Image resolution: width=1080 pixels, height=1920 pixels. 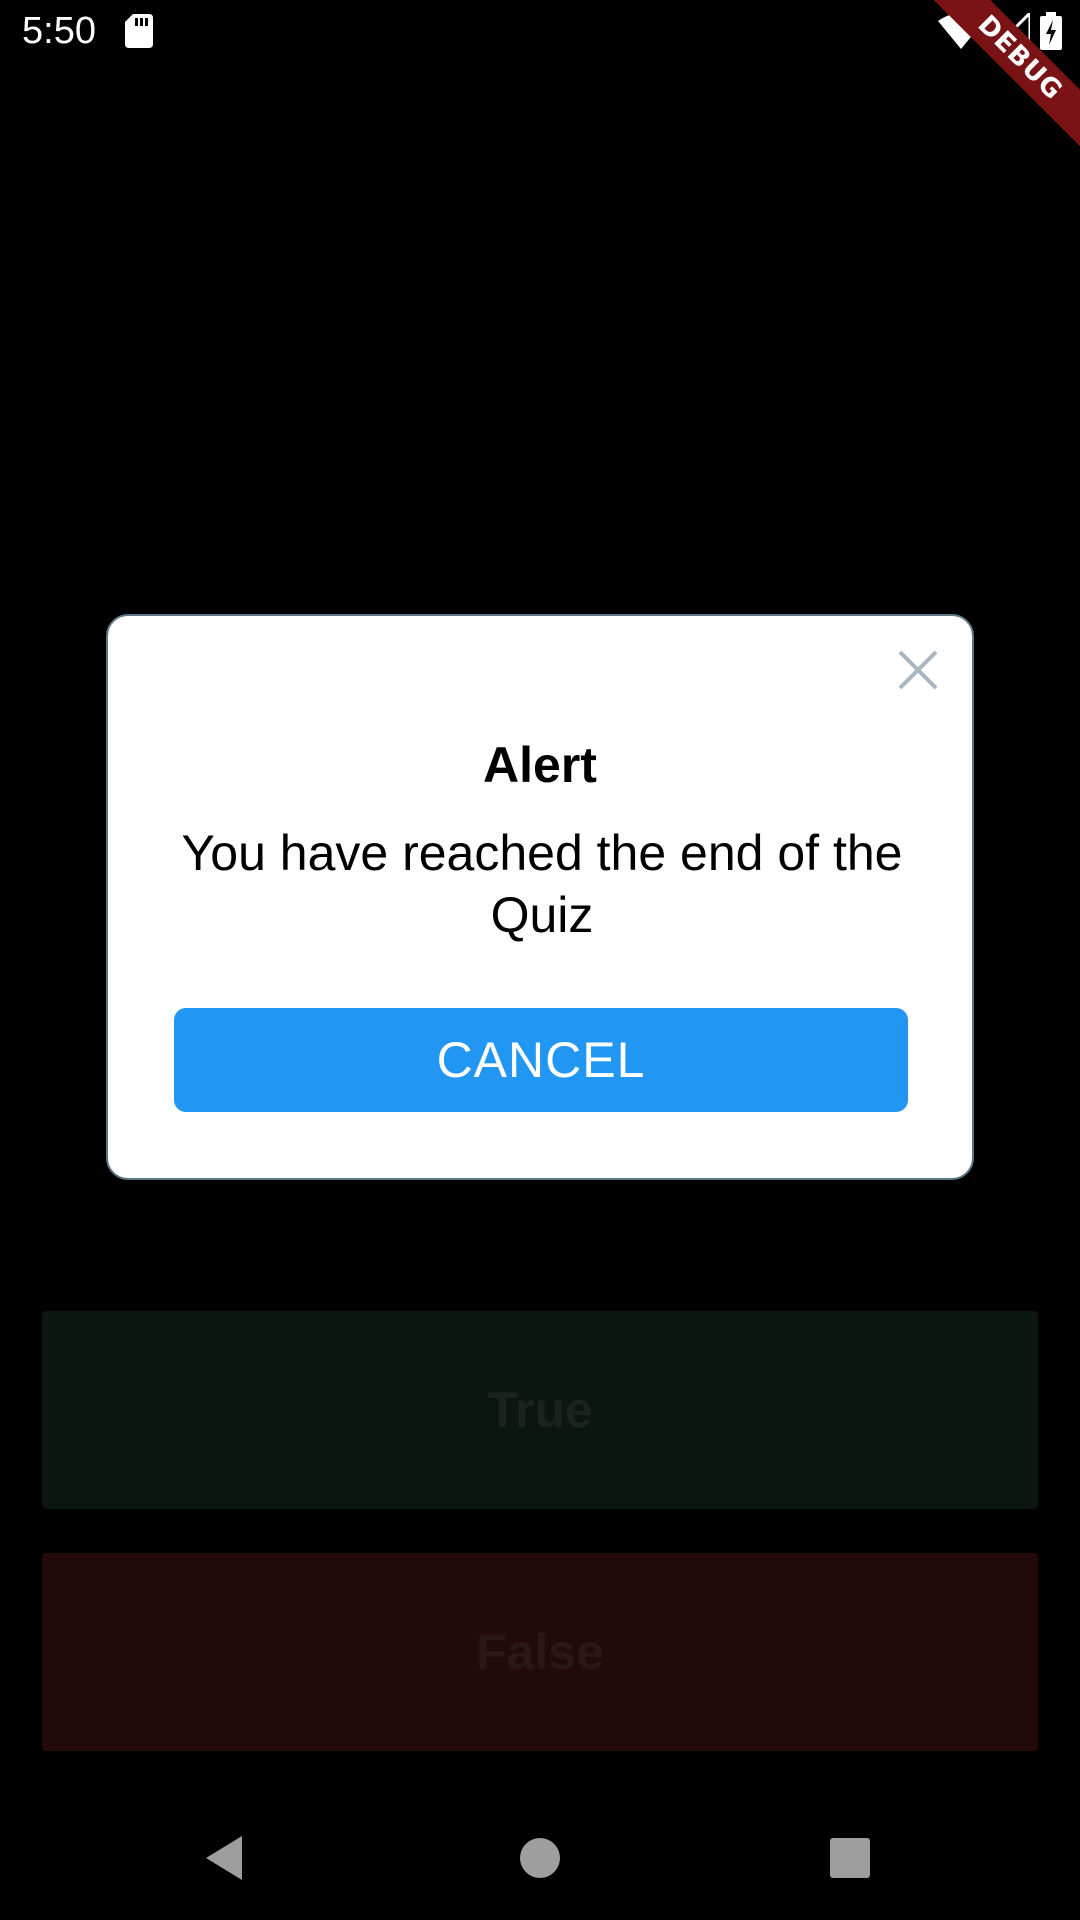 I want to click on true-button: True, so click(x=540, y=1410).